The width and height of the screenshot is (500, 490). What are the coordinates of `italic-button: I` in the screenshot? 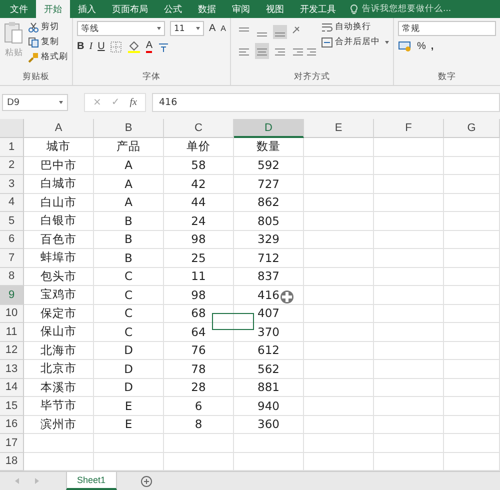 It's located at (91, 46).